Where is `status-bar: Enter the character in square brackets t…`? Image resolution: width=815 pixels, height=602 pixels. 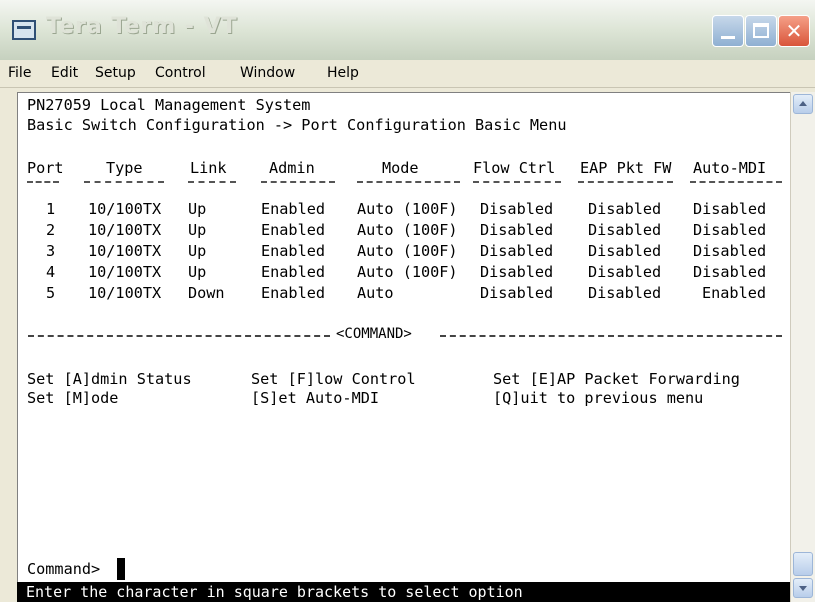 status-bar: Enter the character in square brackets t… is located at coordinates (403, 592).